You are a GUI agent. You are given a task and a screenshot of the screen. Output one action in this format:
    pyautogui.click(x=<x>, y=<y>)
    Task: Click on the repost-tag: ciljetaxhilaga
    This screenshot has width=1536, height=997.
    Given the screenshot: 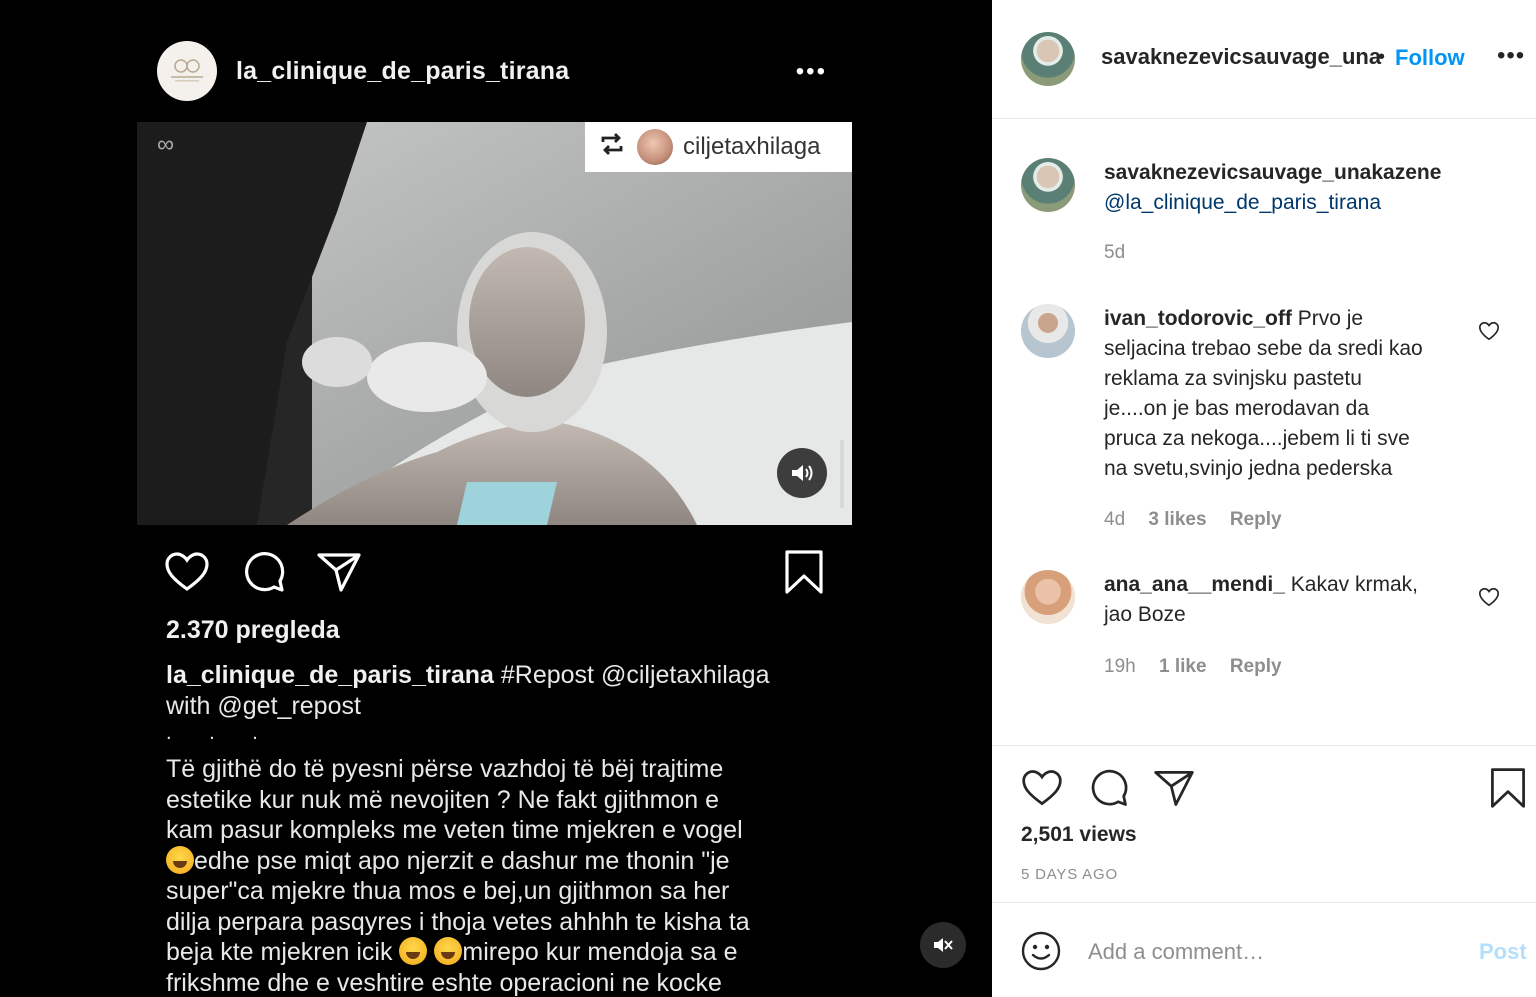 What is the action you would take?
    pyautogui.click(x=718, y=147)
    